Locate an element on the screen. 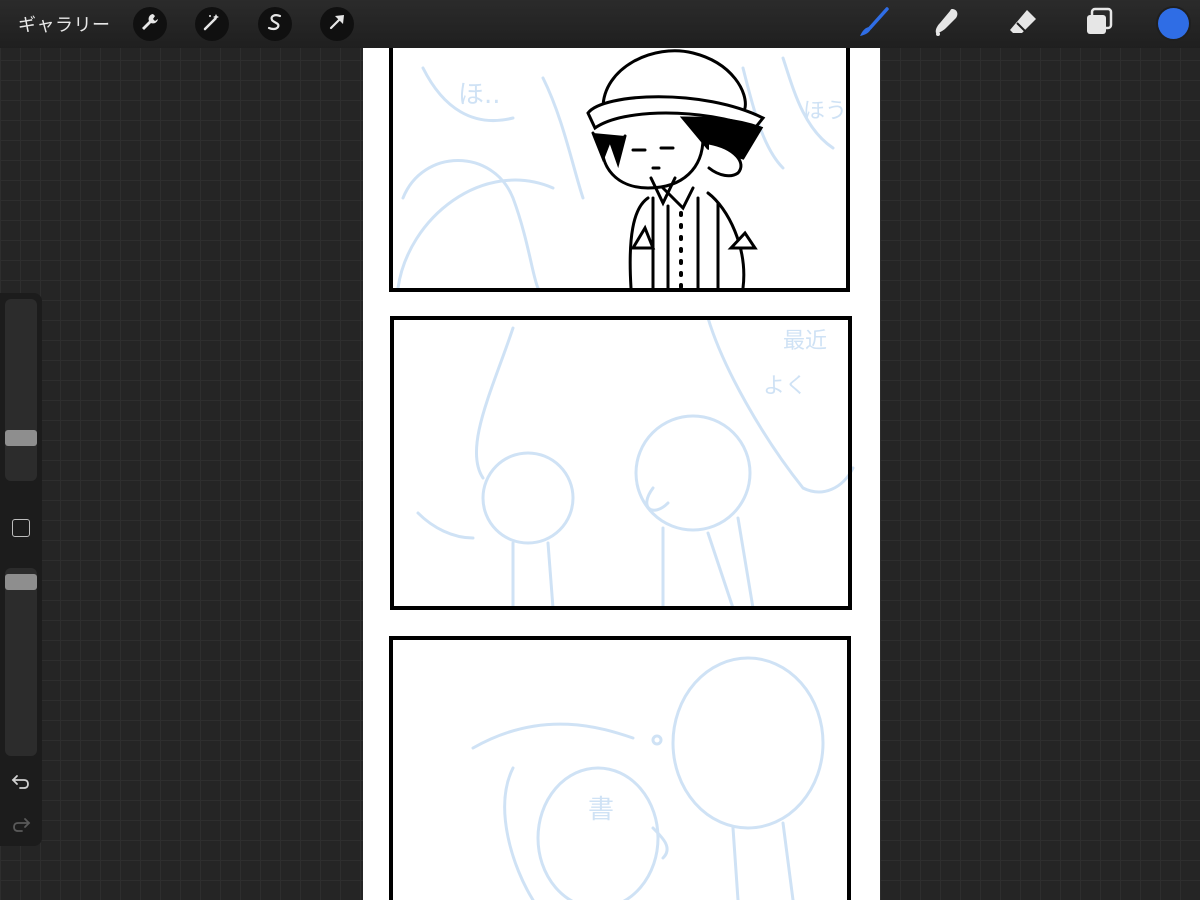 Image resolution: width=1200 pixels, height=900 pixels. layers-icon is located at coordinates (1099, 24).